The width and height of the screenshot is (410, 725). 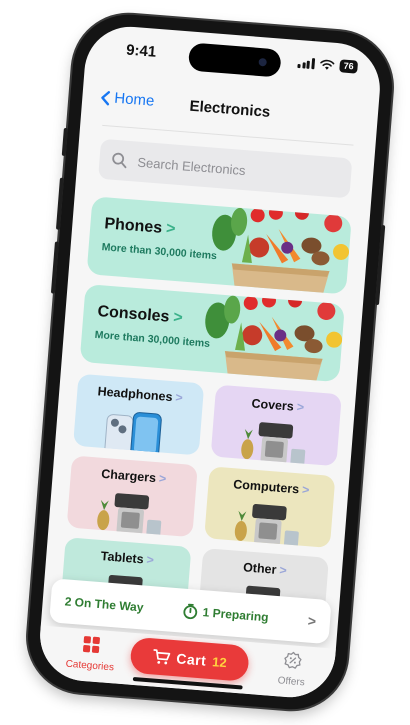 I want to click on grid-icon, so click(x=91, y=645).